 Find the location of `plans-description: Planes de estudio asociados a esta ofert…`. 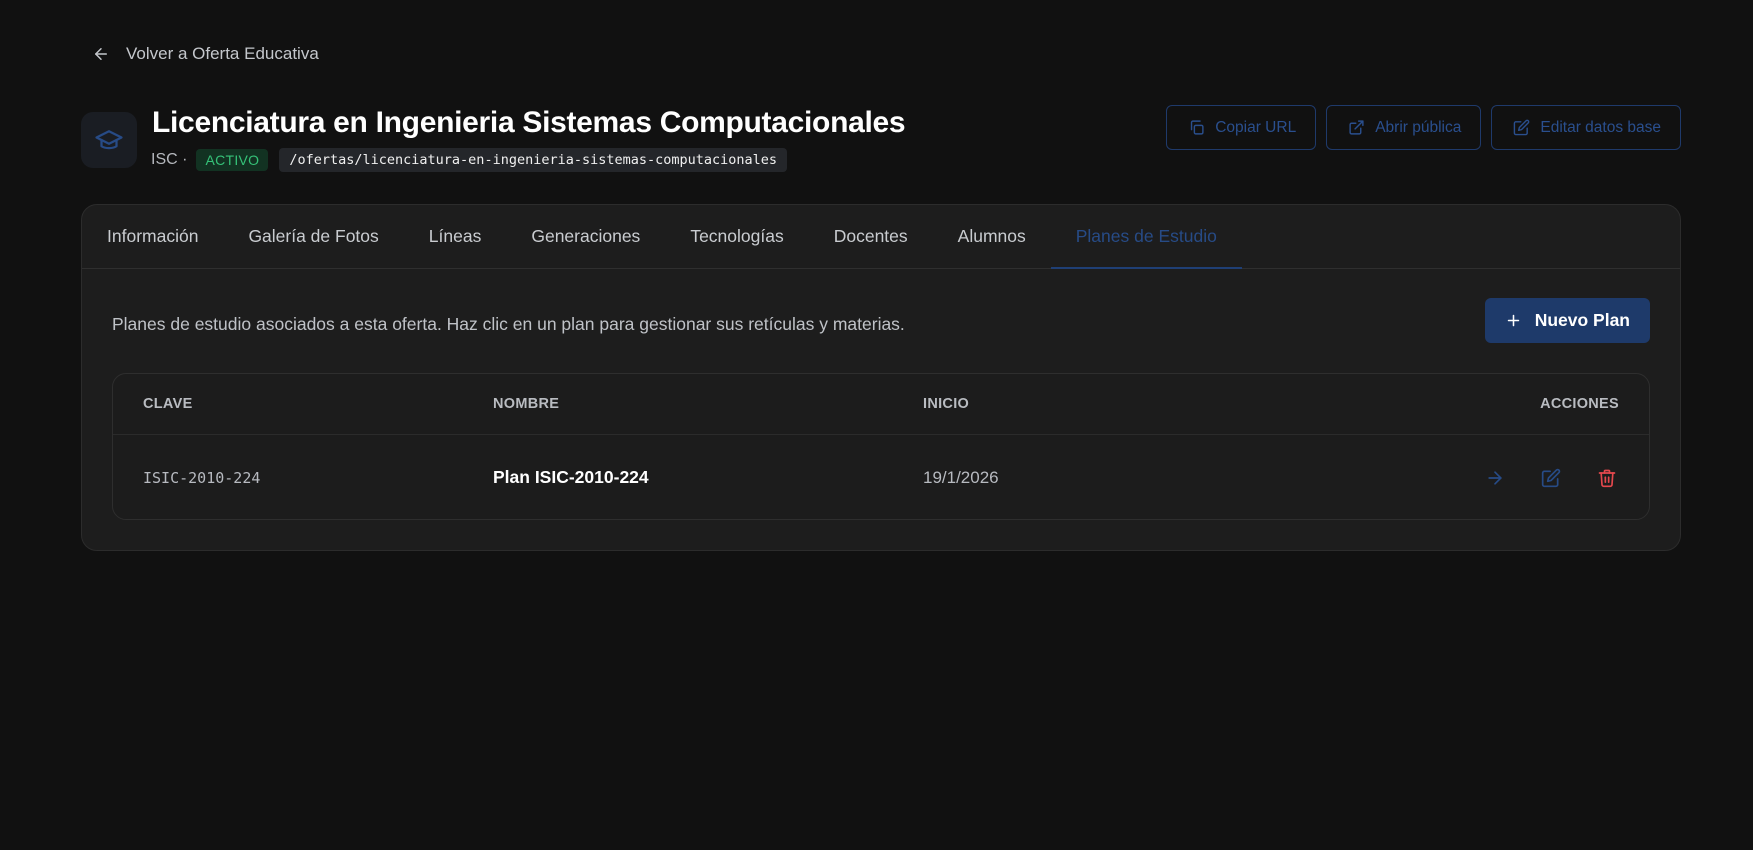

plans-description: Planes de estudio asociados a esta ofert… is located at coordinates (508, 324).